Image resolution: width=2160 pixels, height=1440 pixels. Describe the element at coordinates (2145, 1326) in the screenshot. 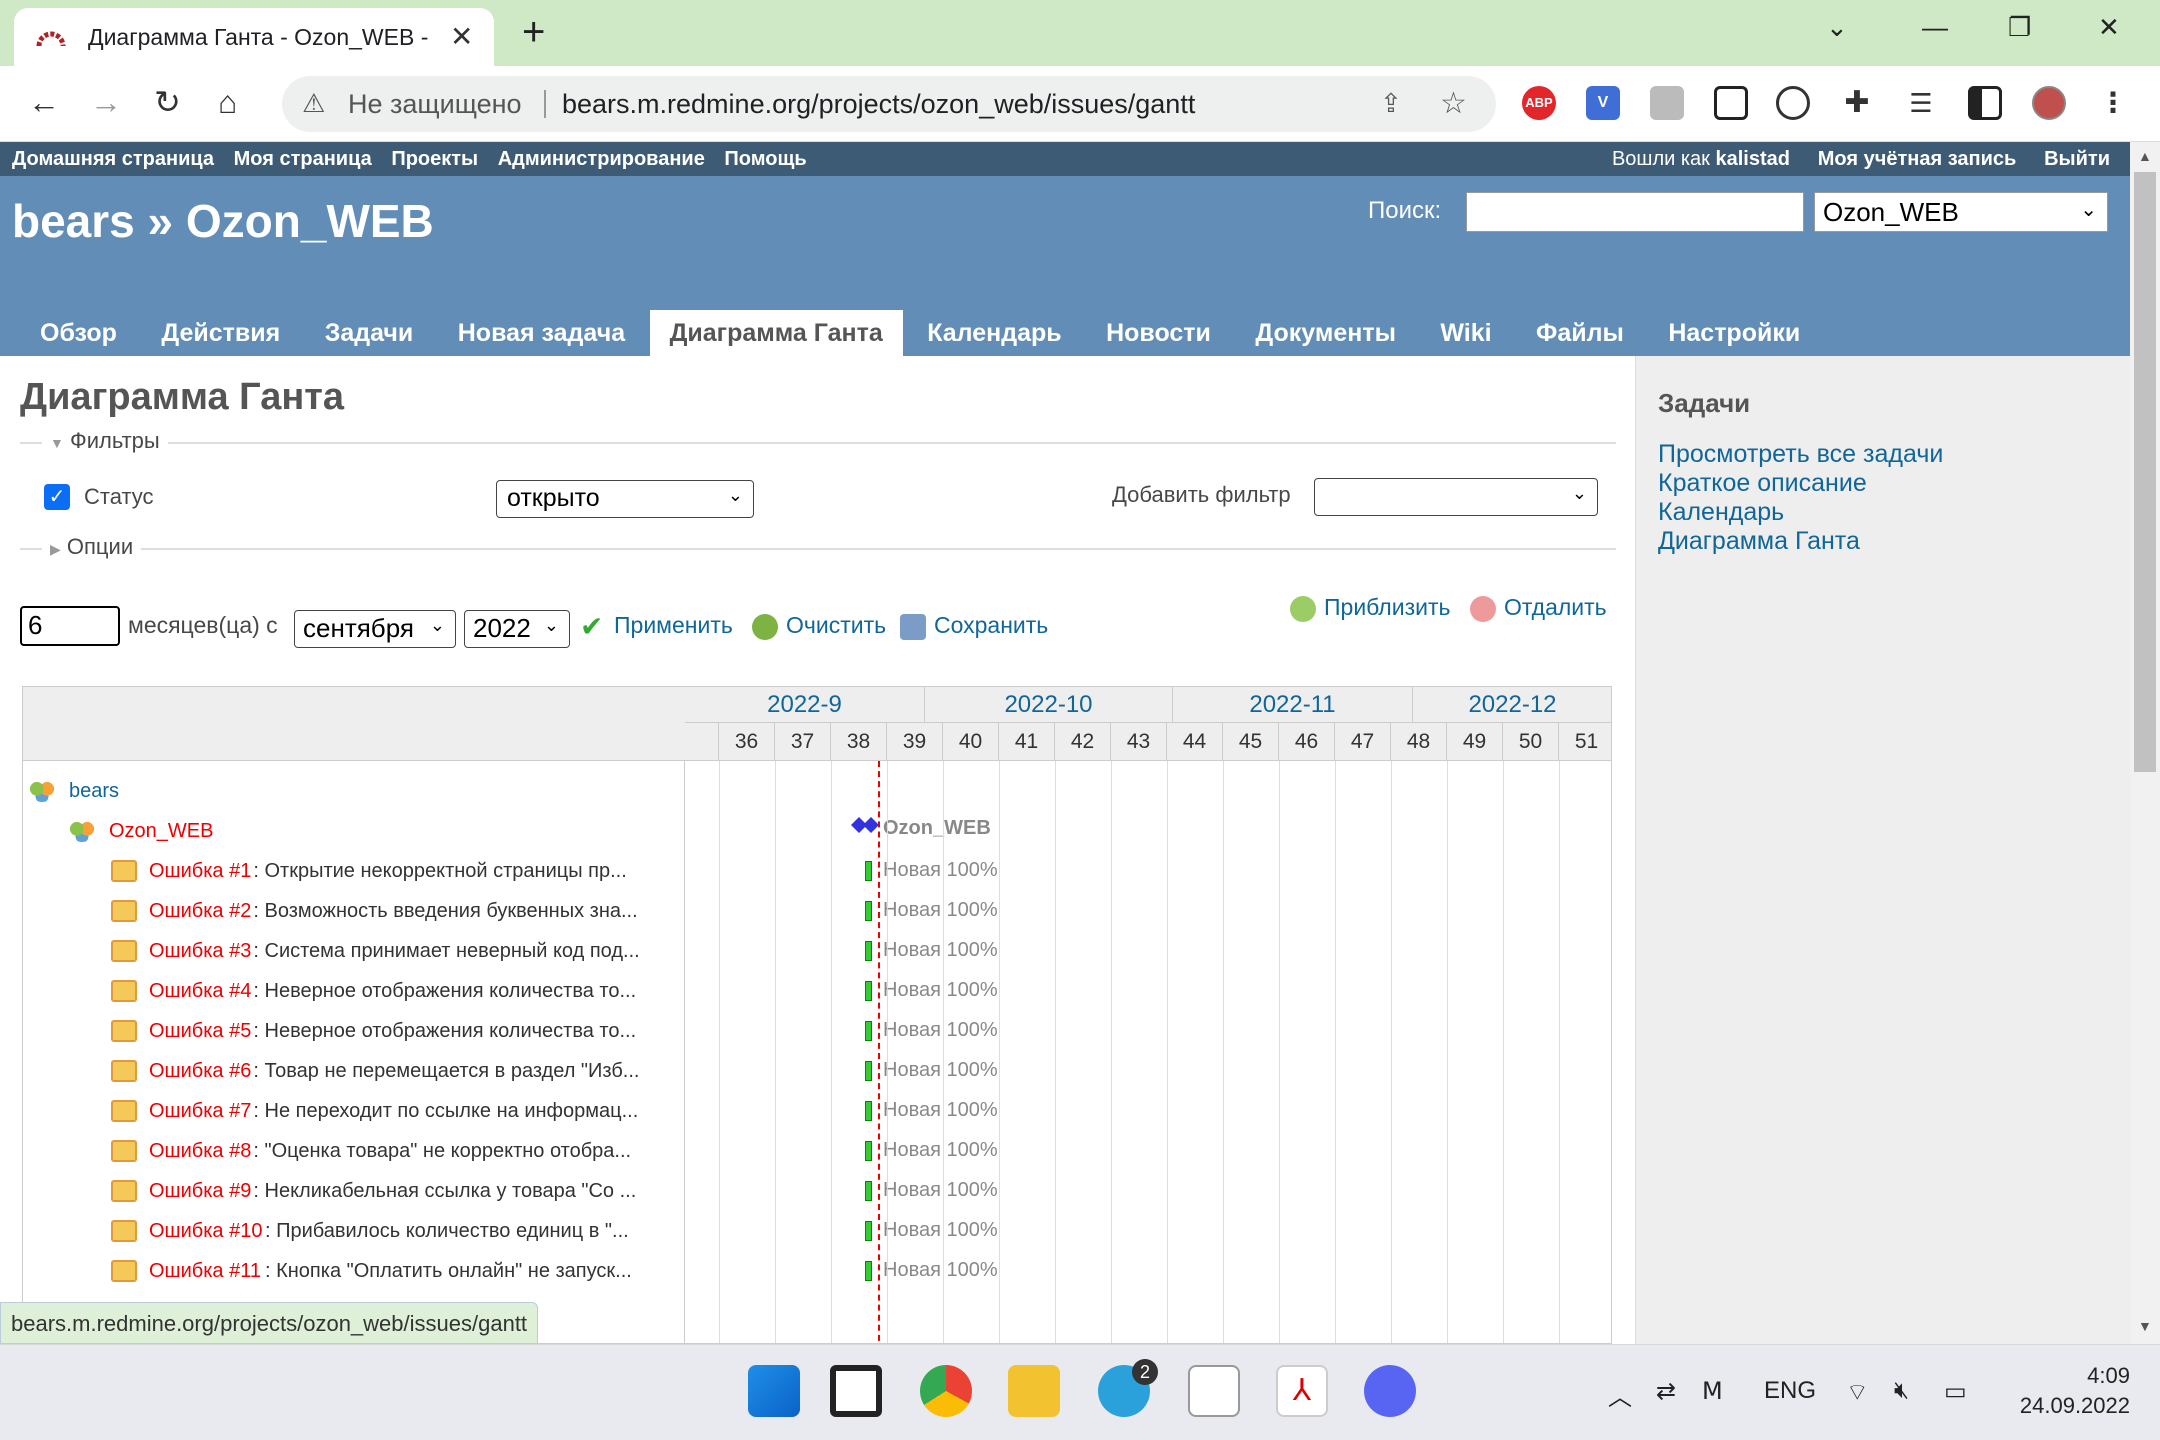

I see `scroll-down-icon: ▼` at that location.